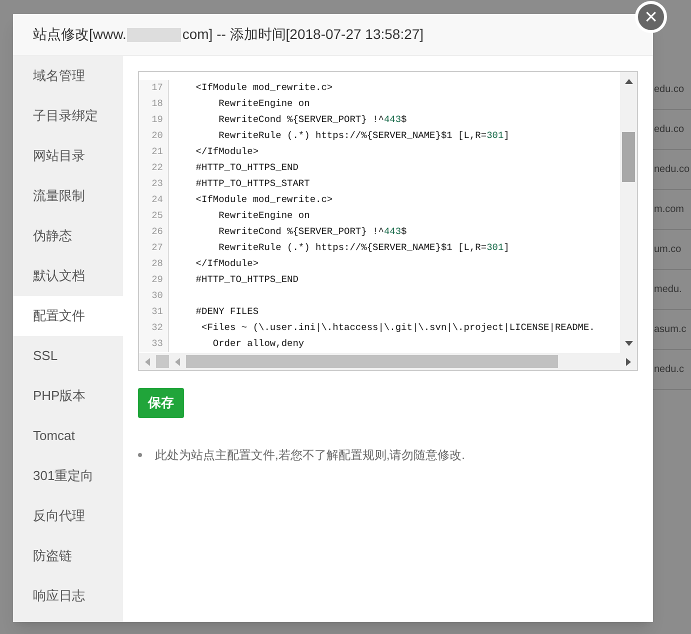 This screenshot has width=691, height=634. I want to click on line-number: 27, so click(154, 248).